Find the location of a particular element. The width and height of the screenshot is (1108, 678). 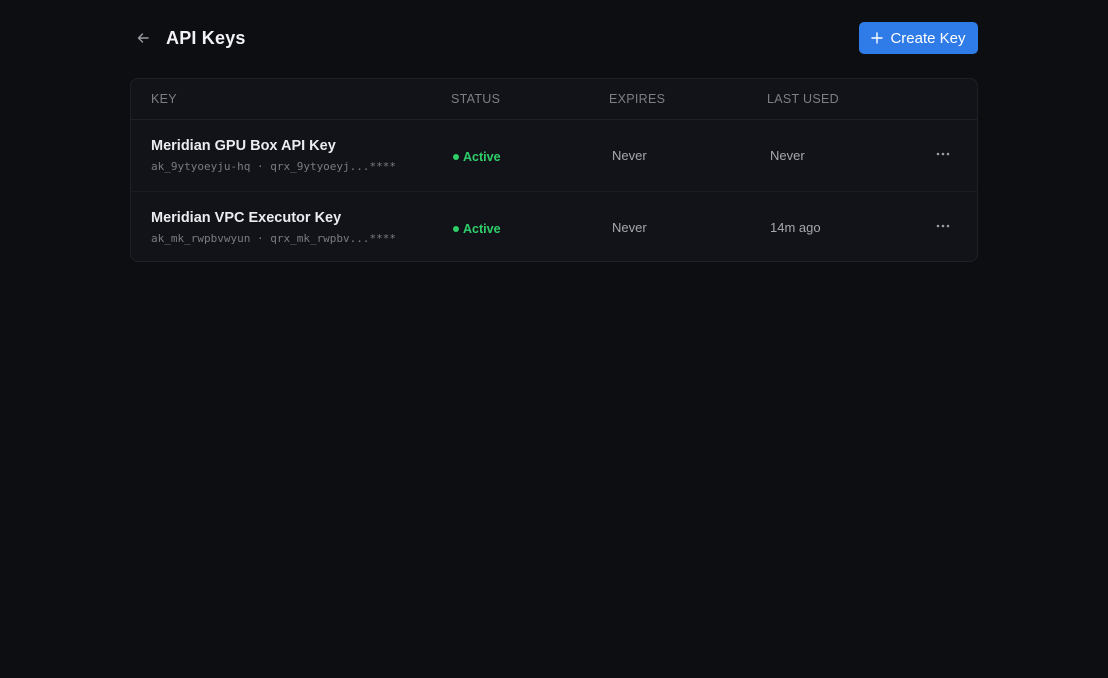

page-header: API Keys Create Key is located at coordinates (554, 38).